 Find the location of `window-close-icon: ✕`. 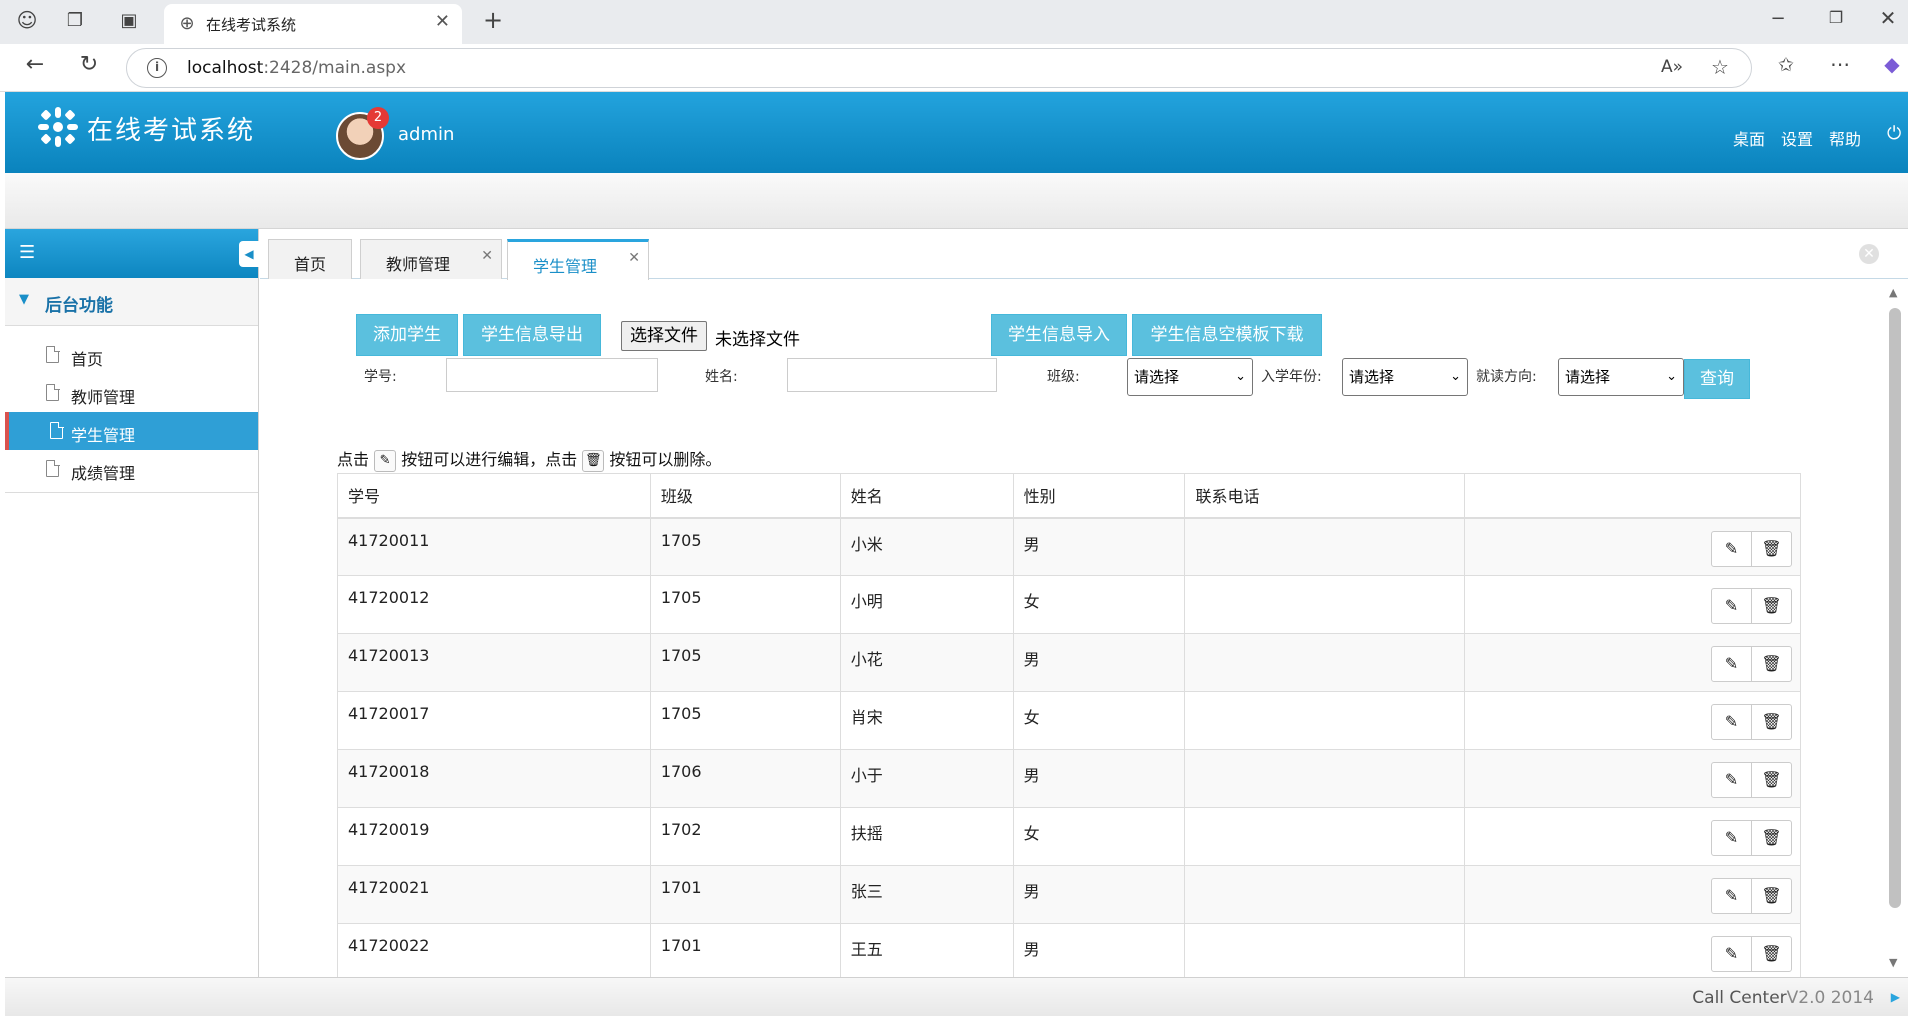

window-close-icon: ✕ is located at coordinates (1888, 21).